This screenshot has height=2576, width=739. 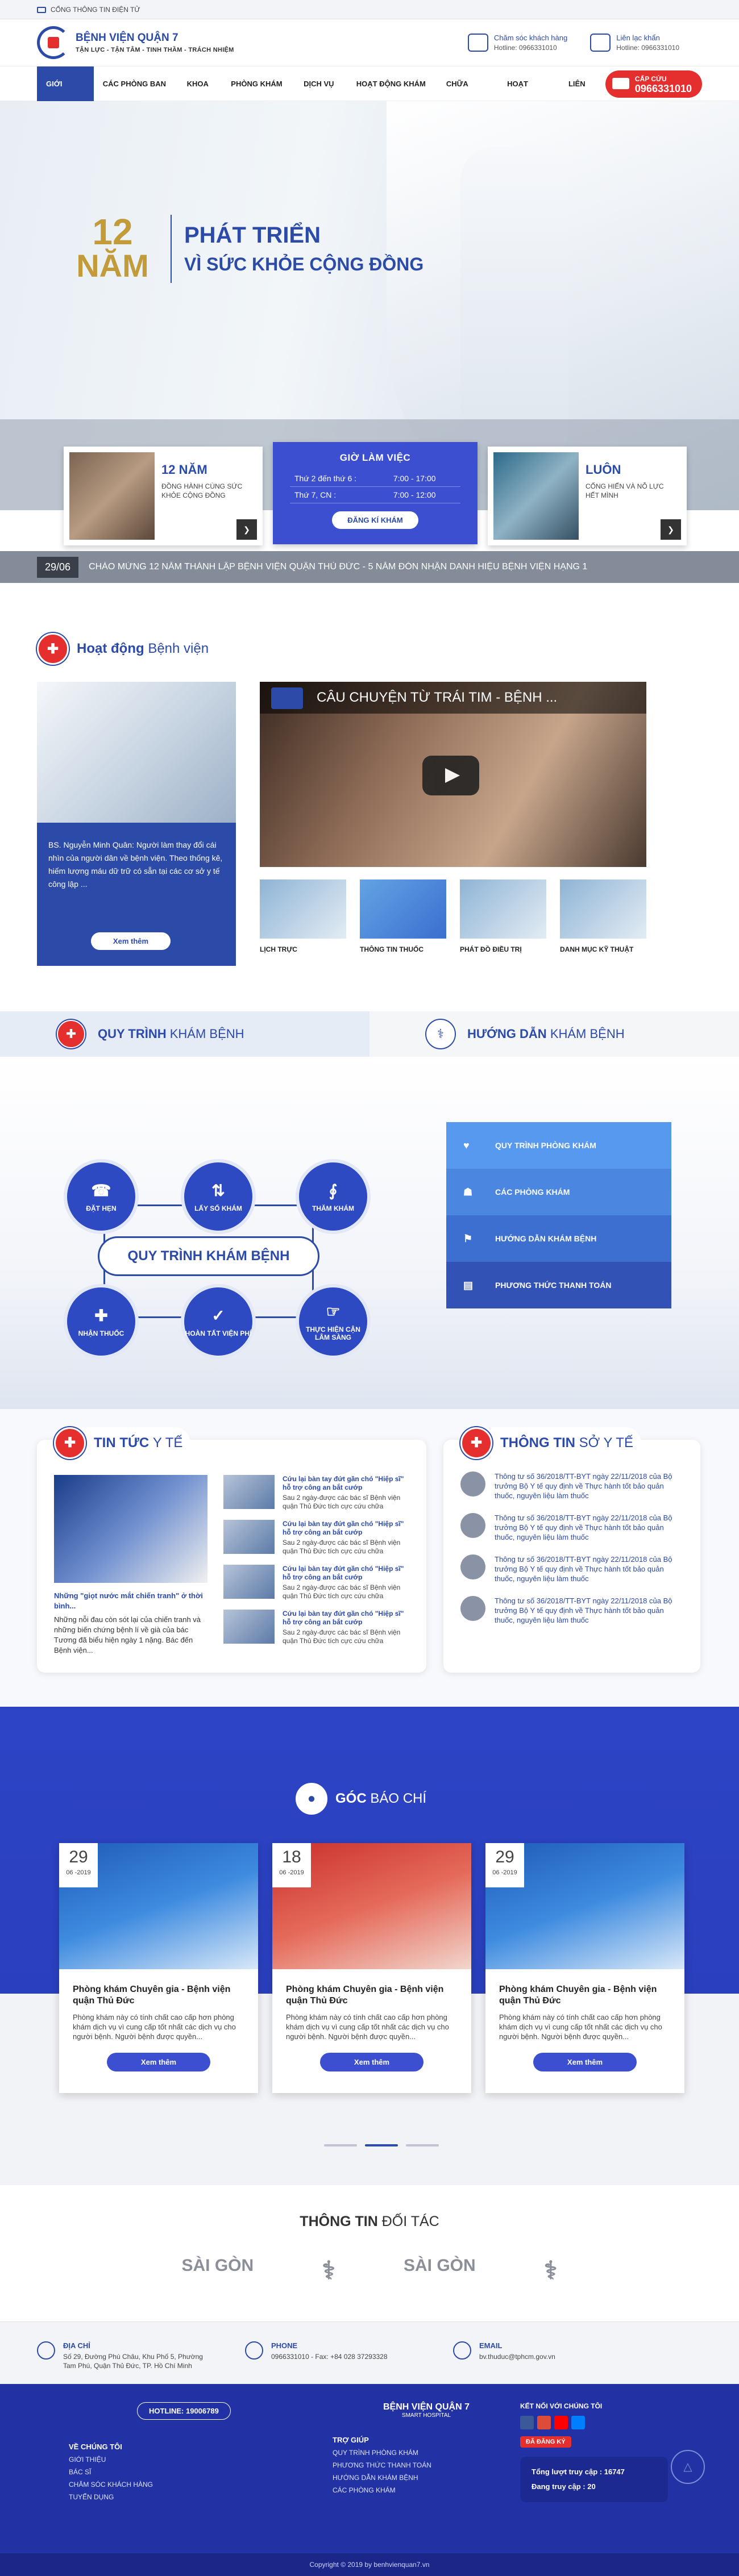 I want to click on nav-hoat-dong: HOẠT ĐỘNG, so click(x=528, y=94).